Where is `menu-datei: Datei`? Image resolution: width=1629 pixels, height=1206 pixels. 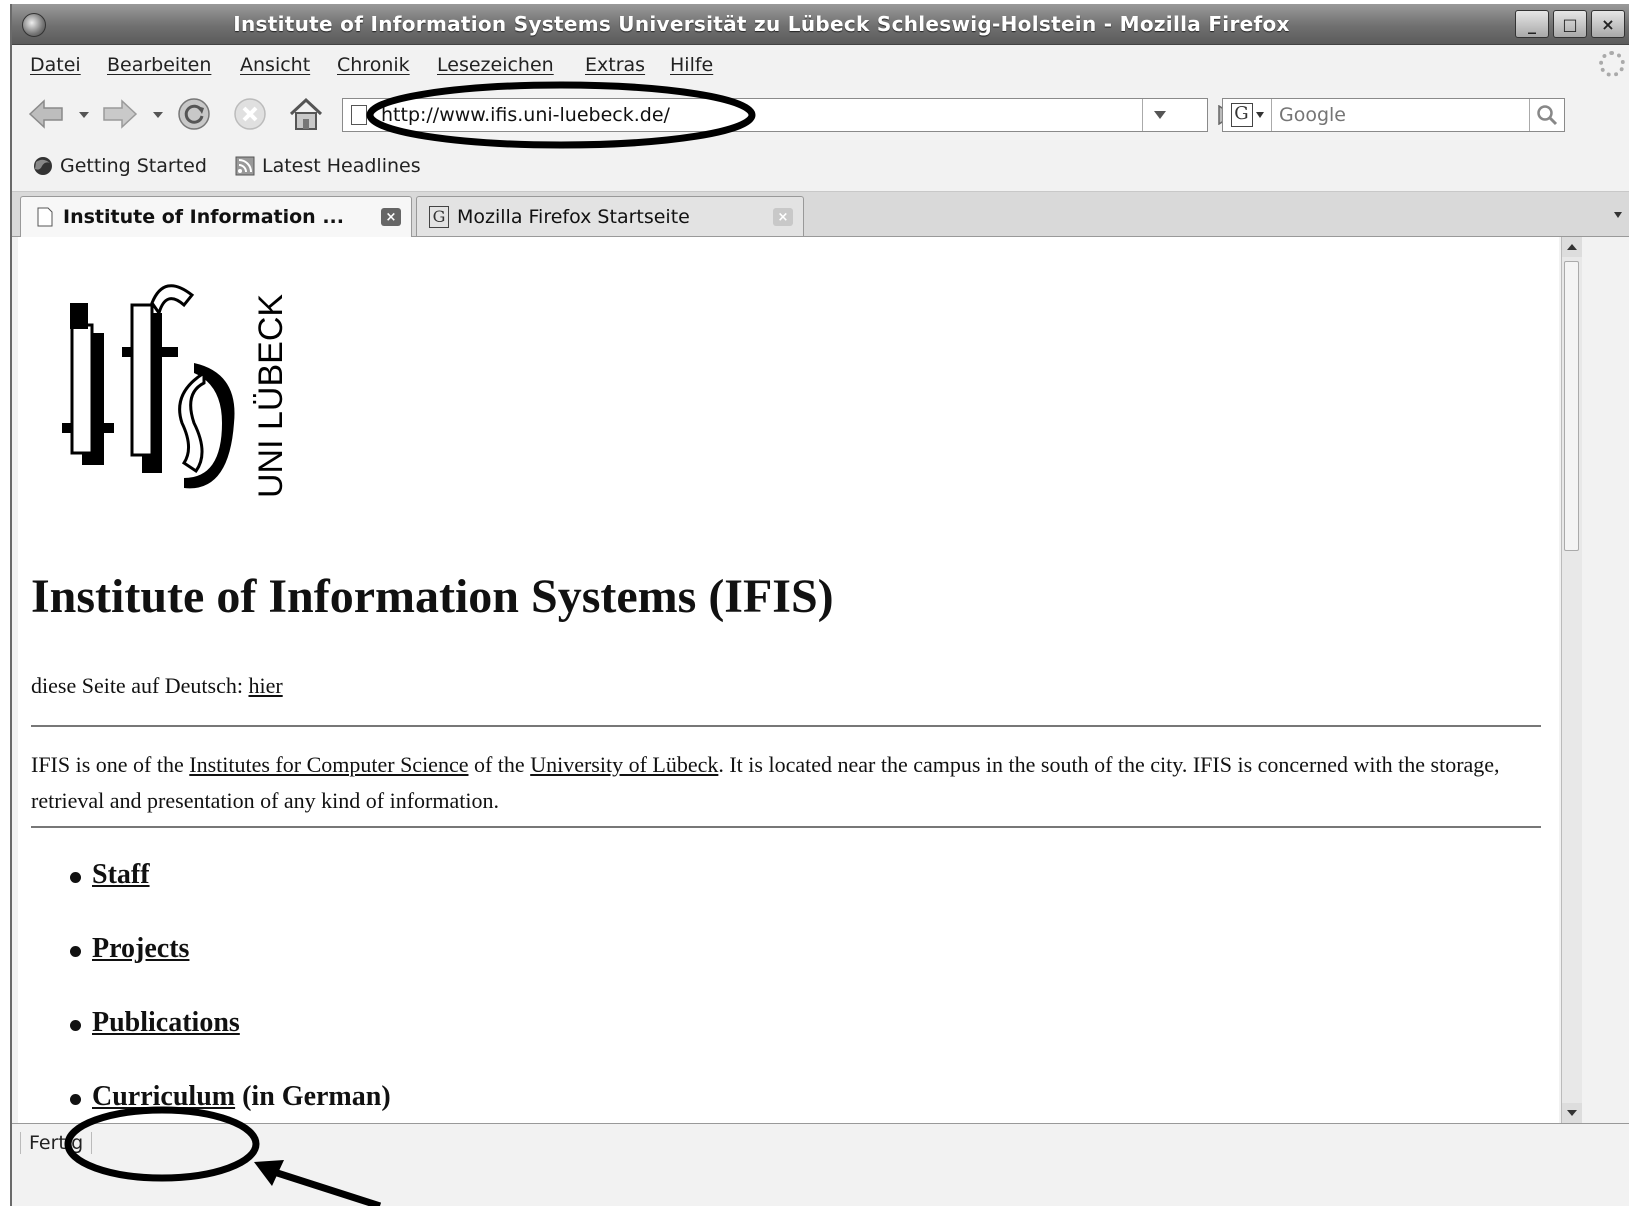
menu-datei: Datei is located at coordinates (55, 65).